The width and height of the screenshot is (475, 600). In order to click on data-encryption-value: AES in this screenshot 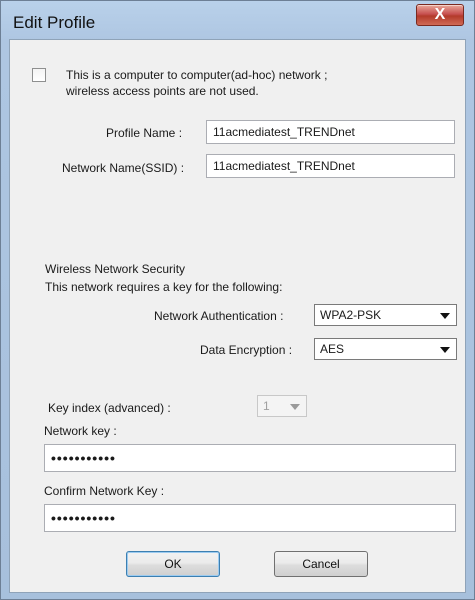, I will do `click(332, 349)`.